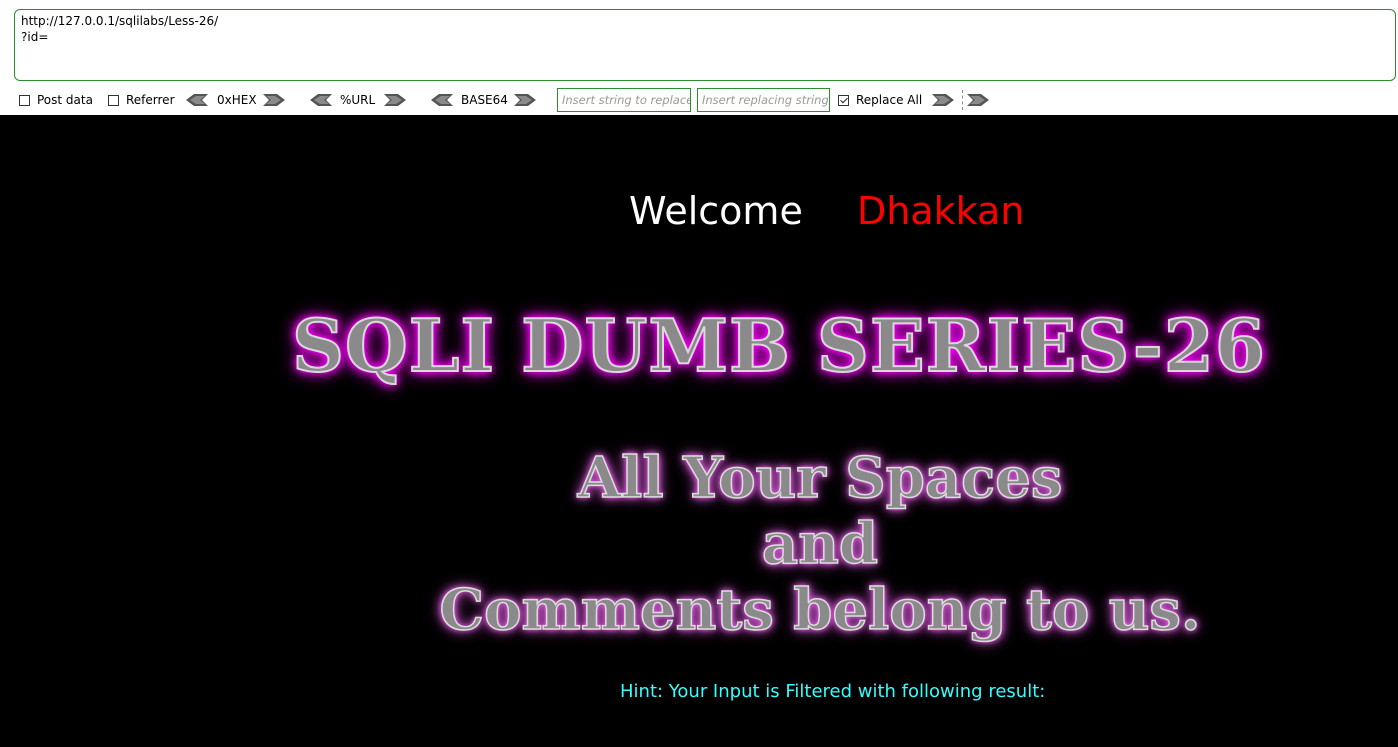 The height and width of the screenshot is (747, 1398). I want to click on replace-all-toggle: Replace All, so click(880, 100).